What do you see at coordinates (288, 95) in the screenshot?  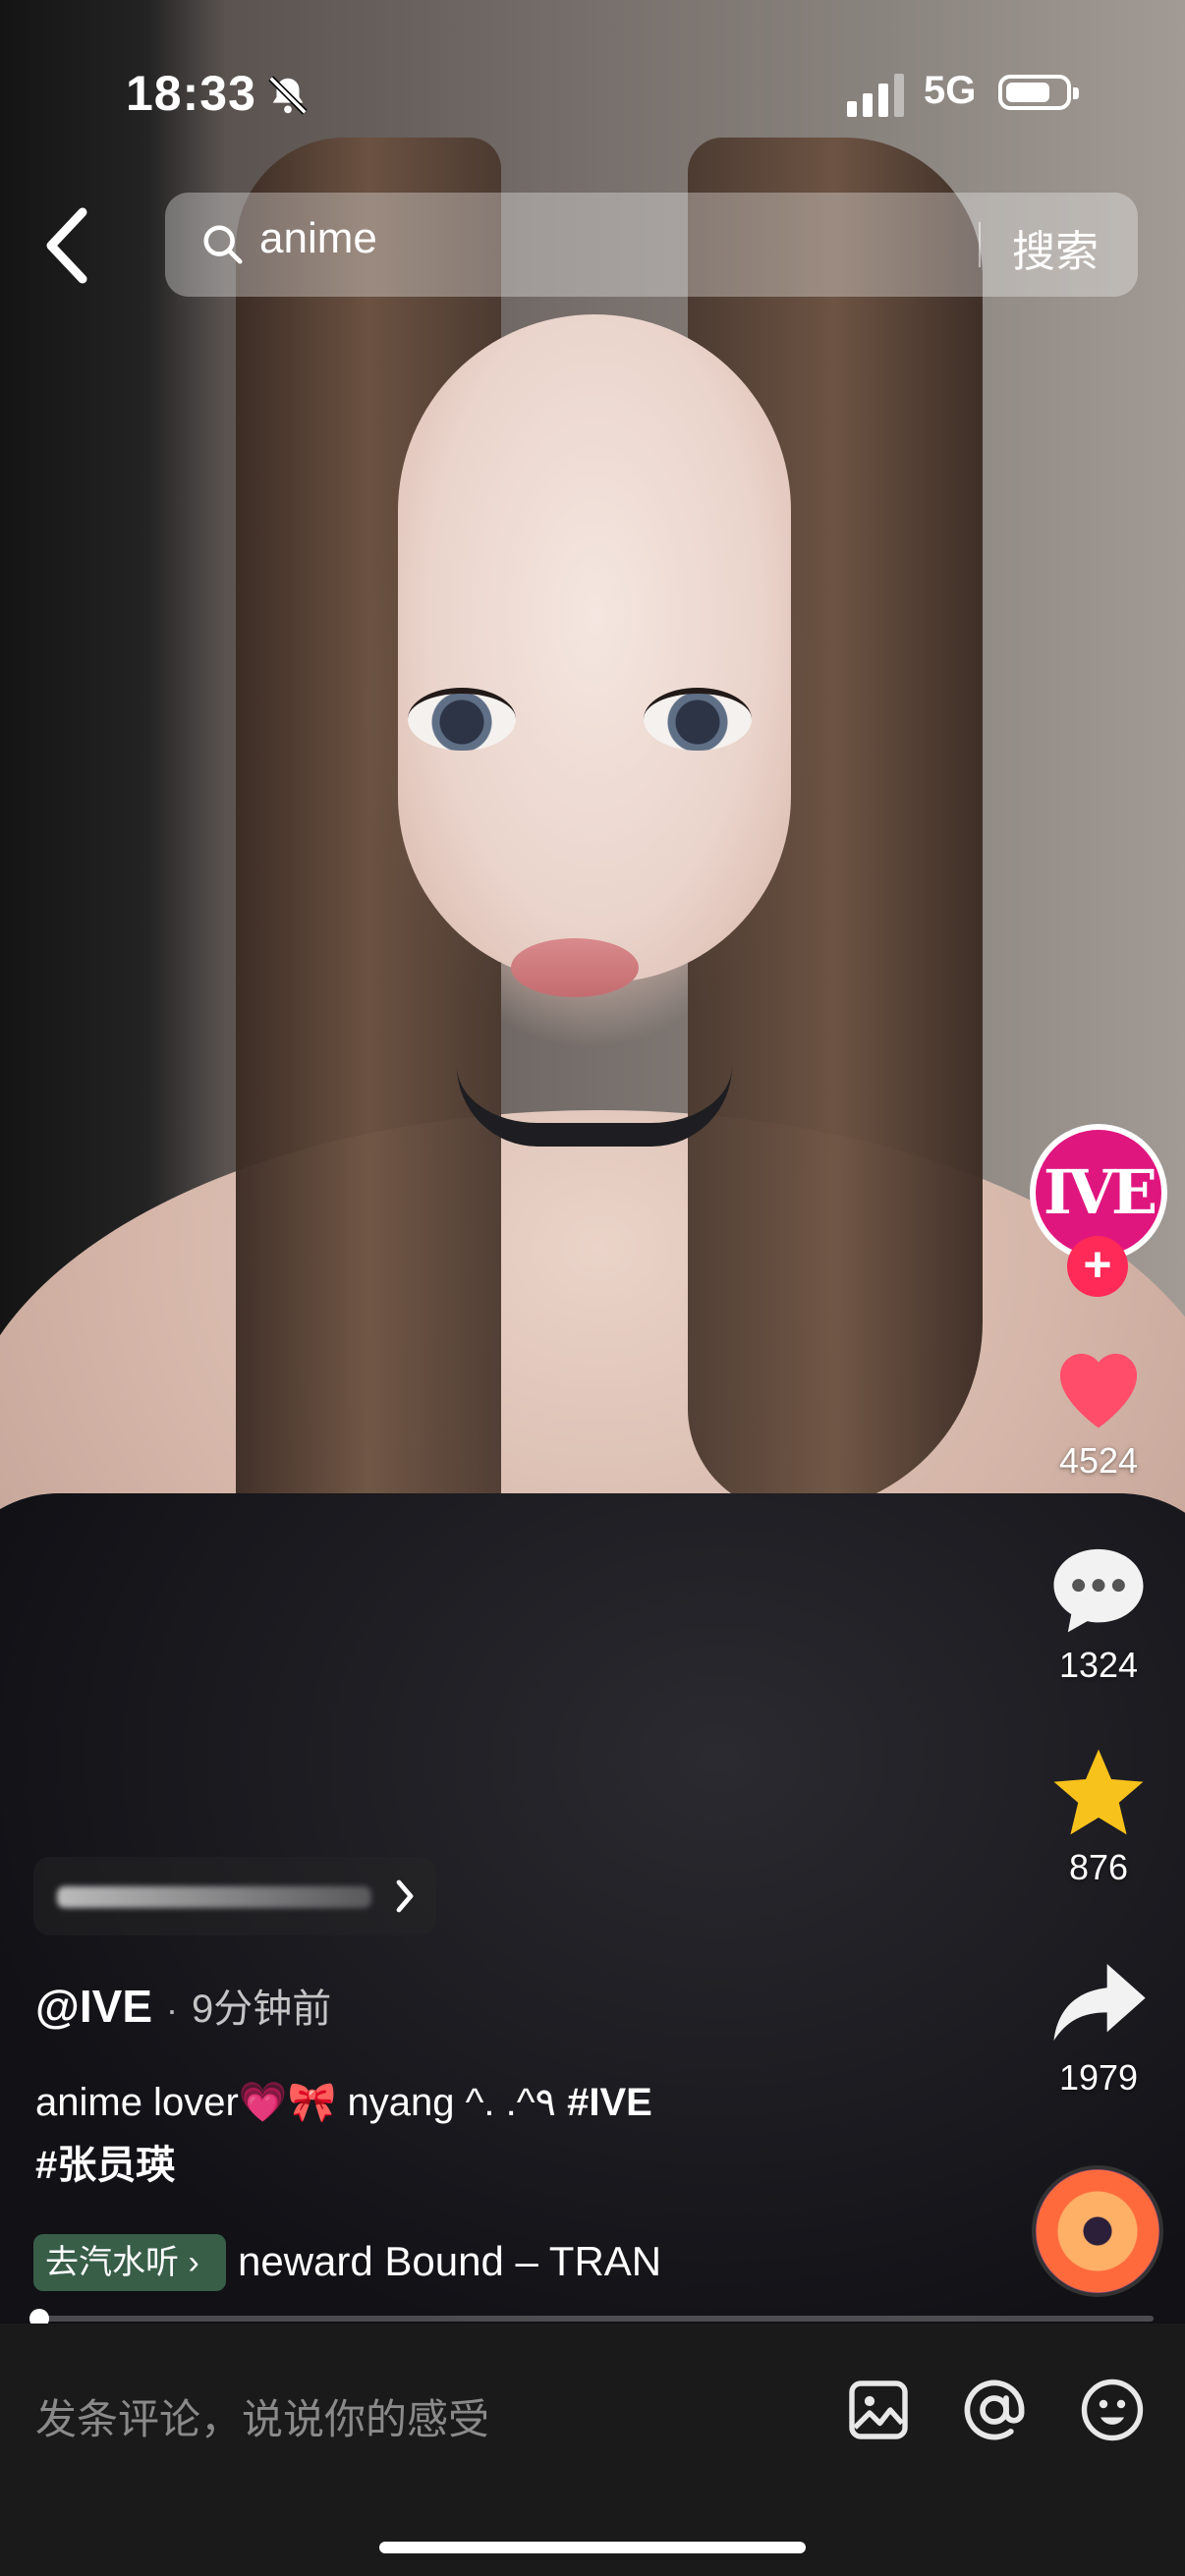 I see `silent-bell-icon` at bounding box center [288, 95].